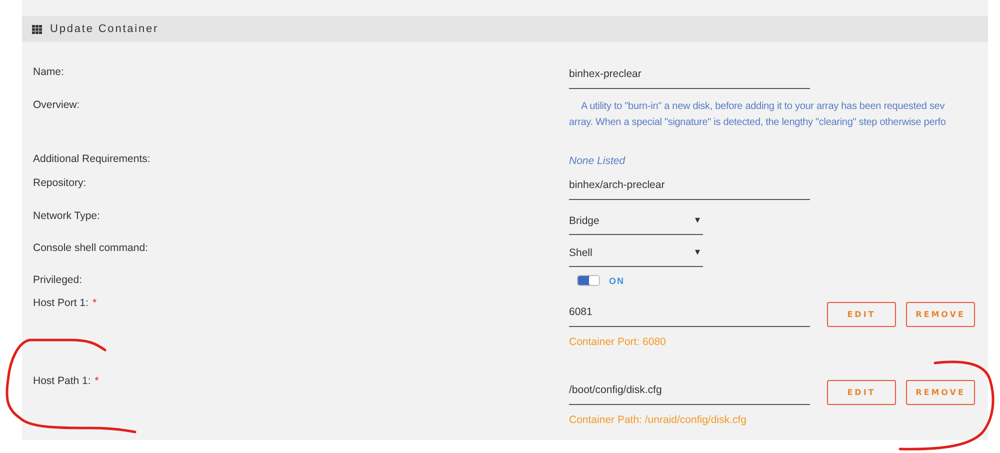  What do you see at coordinates (60, 303) in the screenshot?
I see `field-label: Host Port 1:` at bounding box center [60, 303].